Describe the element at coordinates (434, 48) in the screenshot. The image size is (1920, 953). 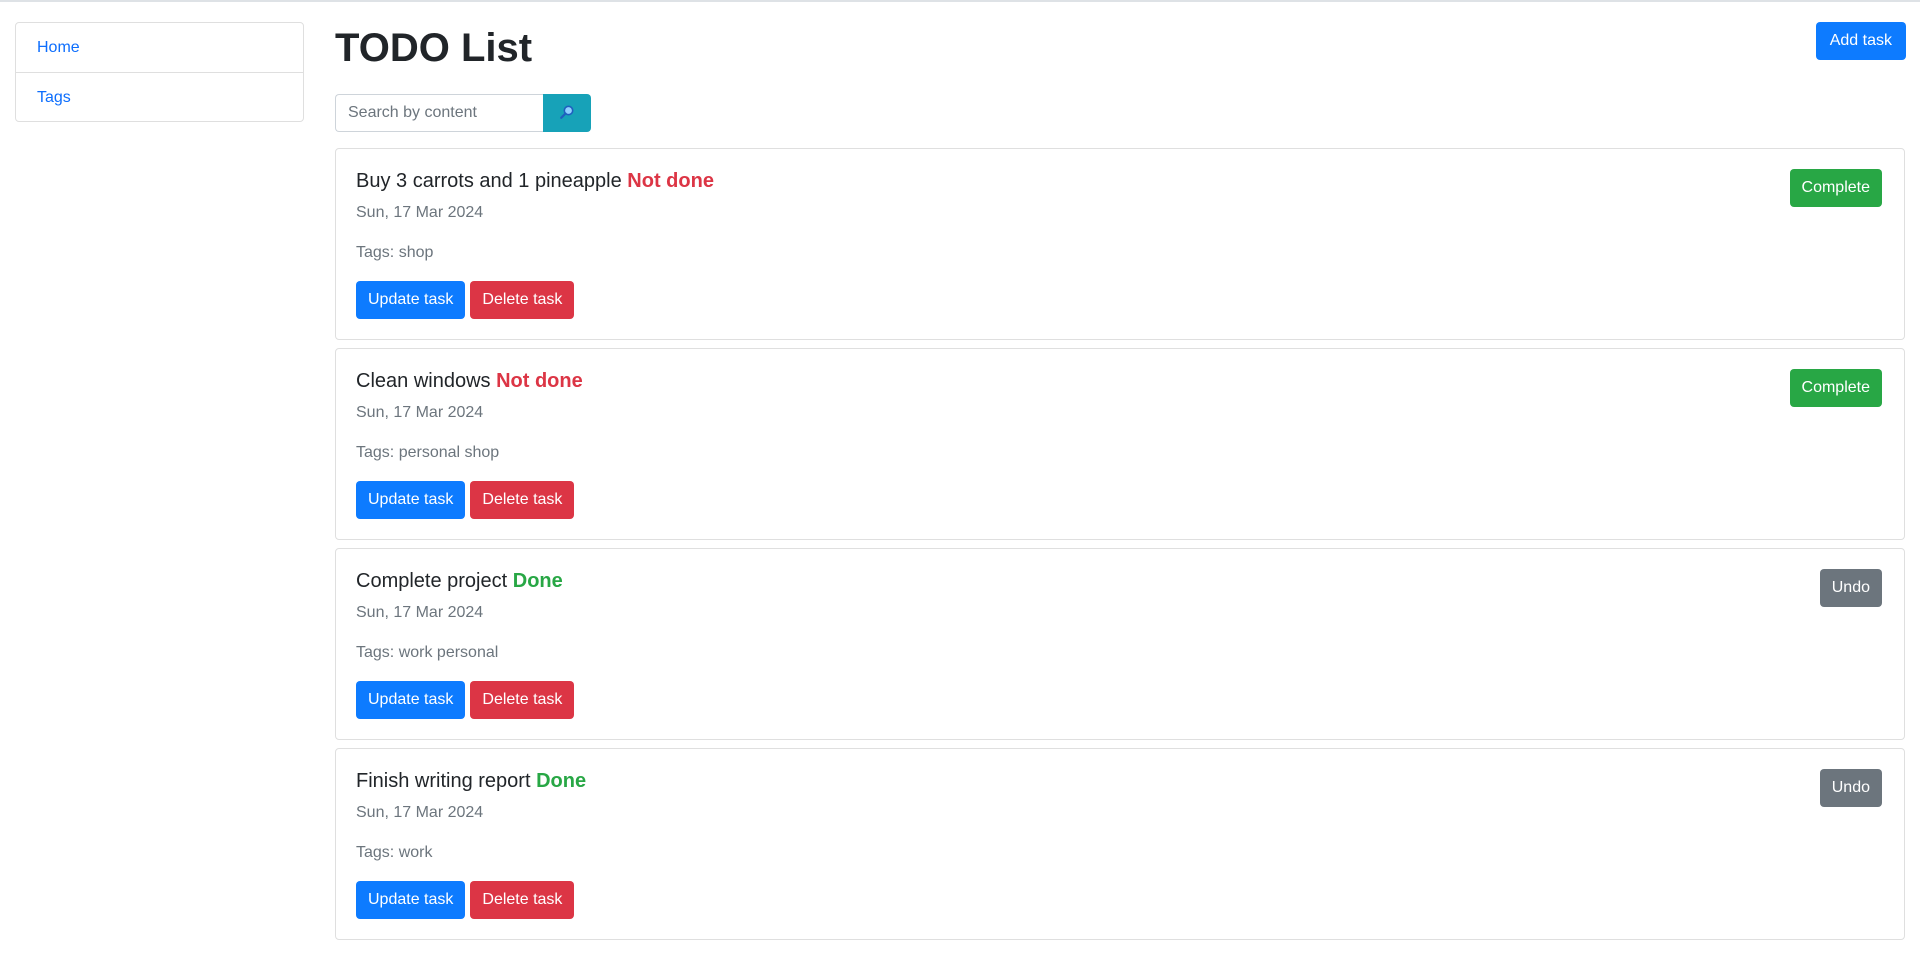
I see `page-title: TODO List` at that location.